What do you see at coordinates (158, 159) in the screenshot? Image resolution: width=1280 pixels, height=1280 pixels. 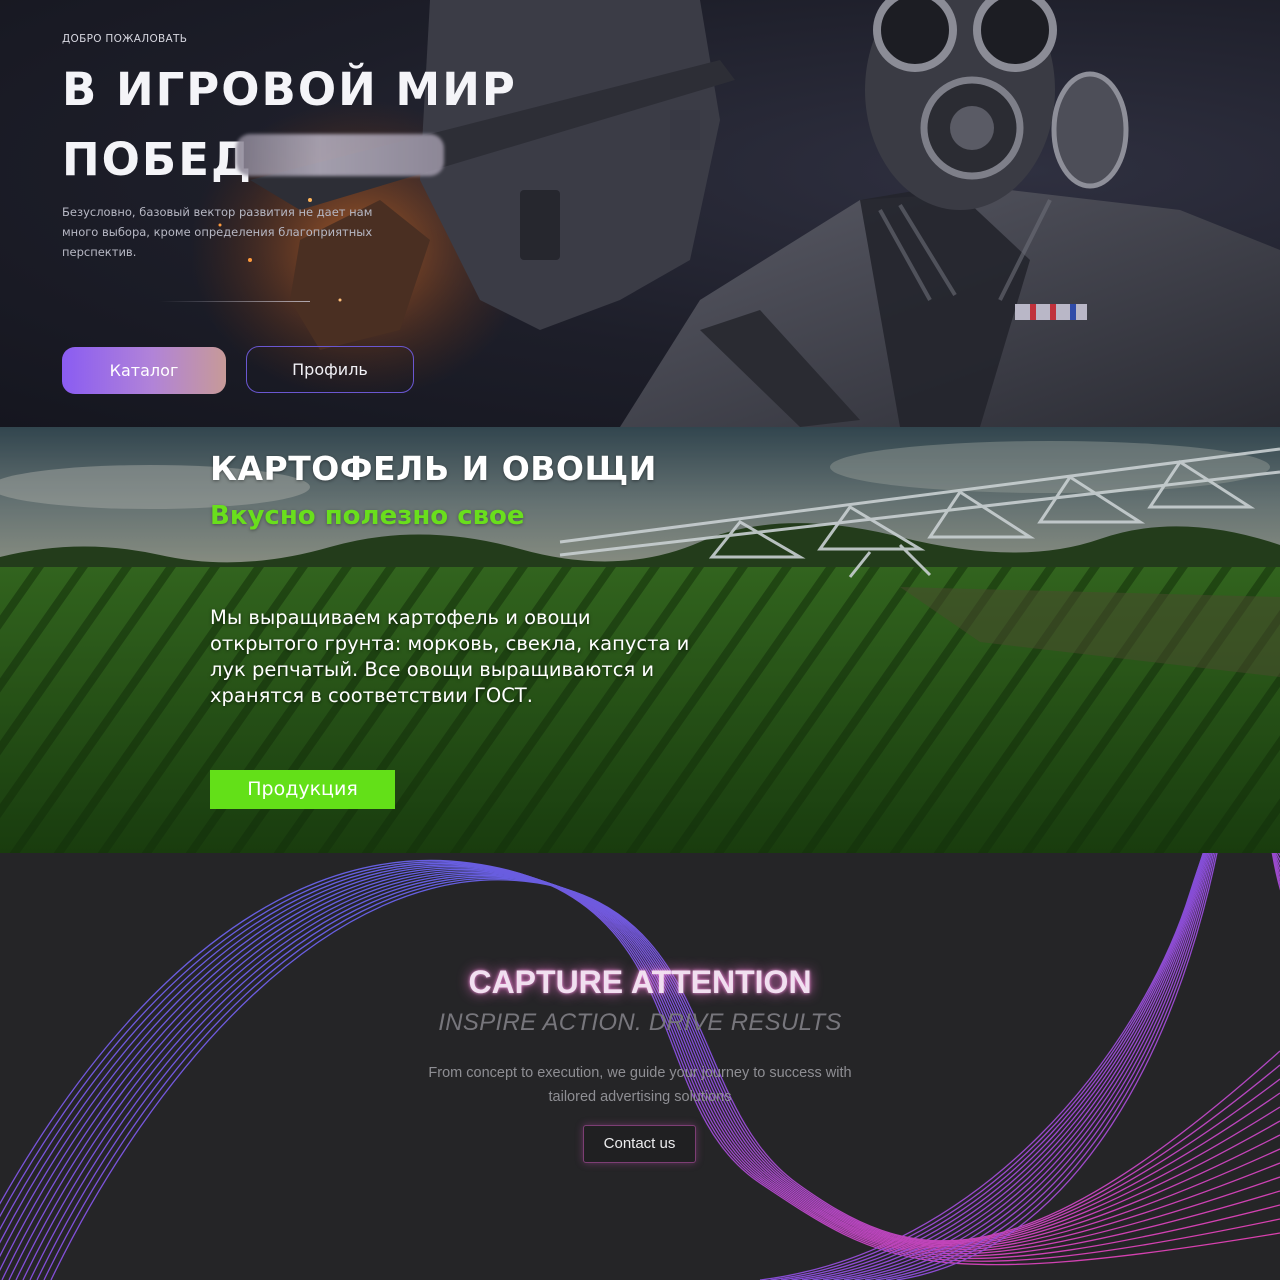 I see `hero-title-line-2: ПОБЕД` at bounding box center [158, 159].